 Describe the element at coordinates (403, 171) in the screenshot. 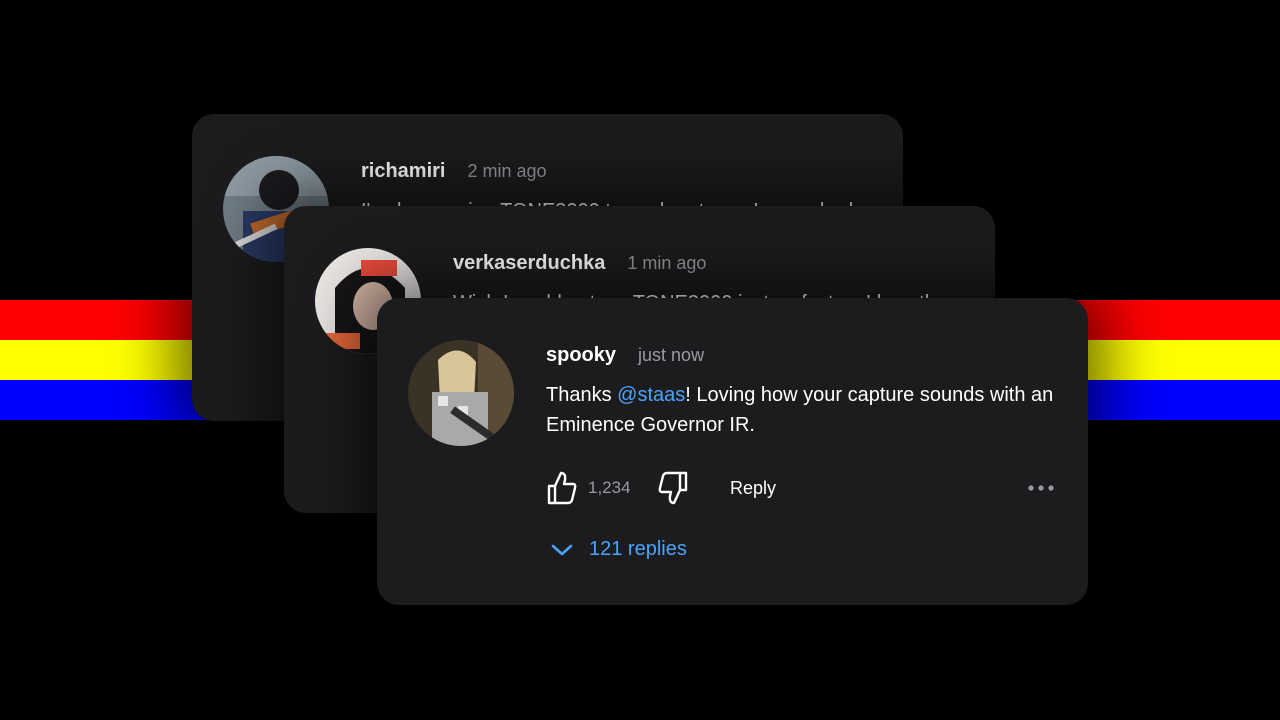

I see `username: richamiri` at that location.